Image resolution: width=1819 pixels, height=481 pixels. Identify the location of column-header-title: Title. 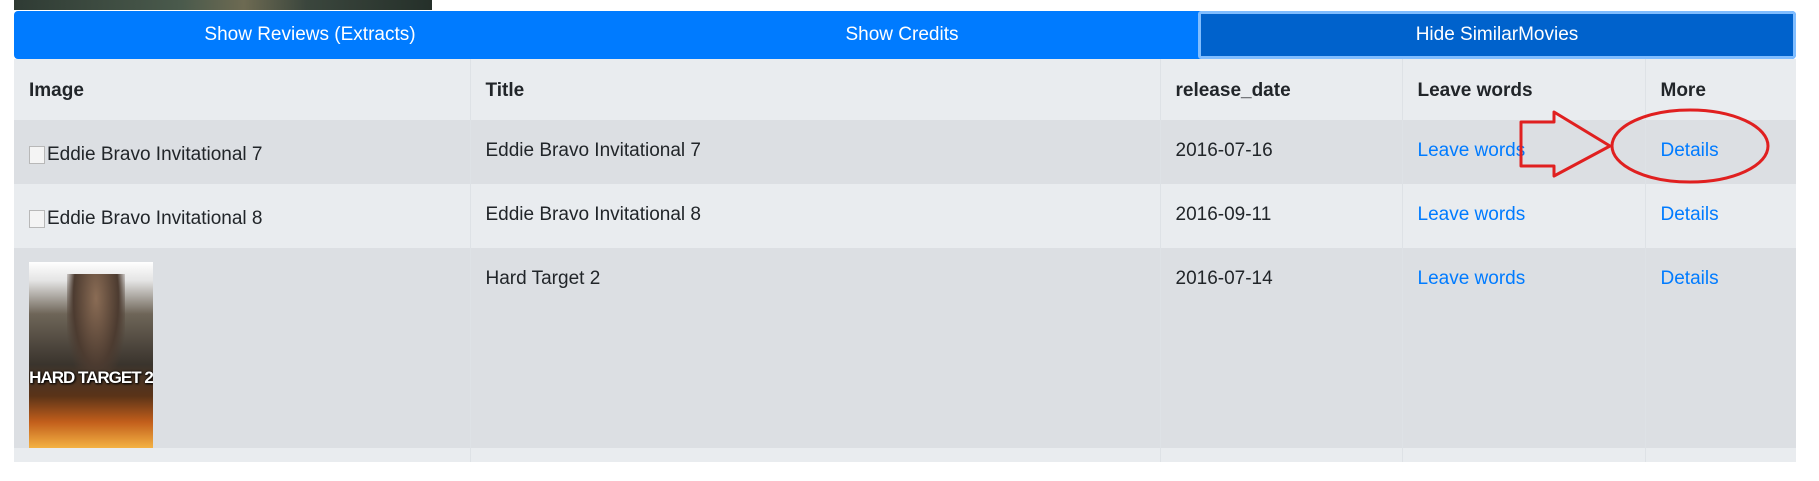
(814, 89).